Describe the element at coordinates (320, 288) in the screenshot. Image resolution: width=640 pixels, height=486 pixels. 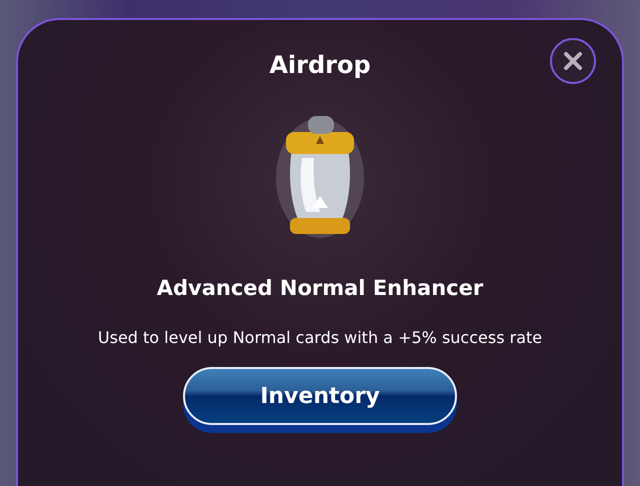
I see `item-name: Advanced Normal Enhancer` at that location.